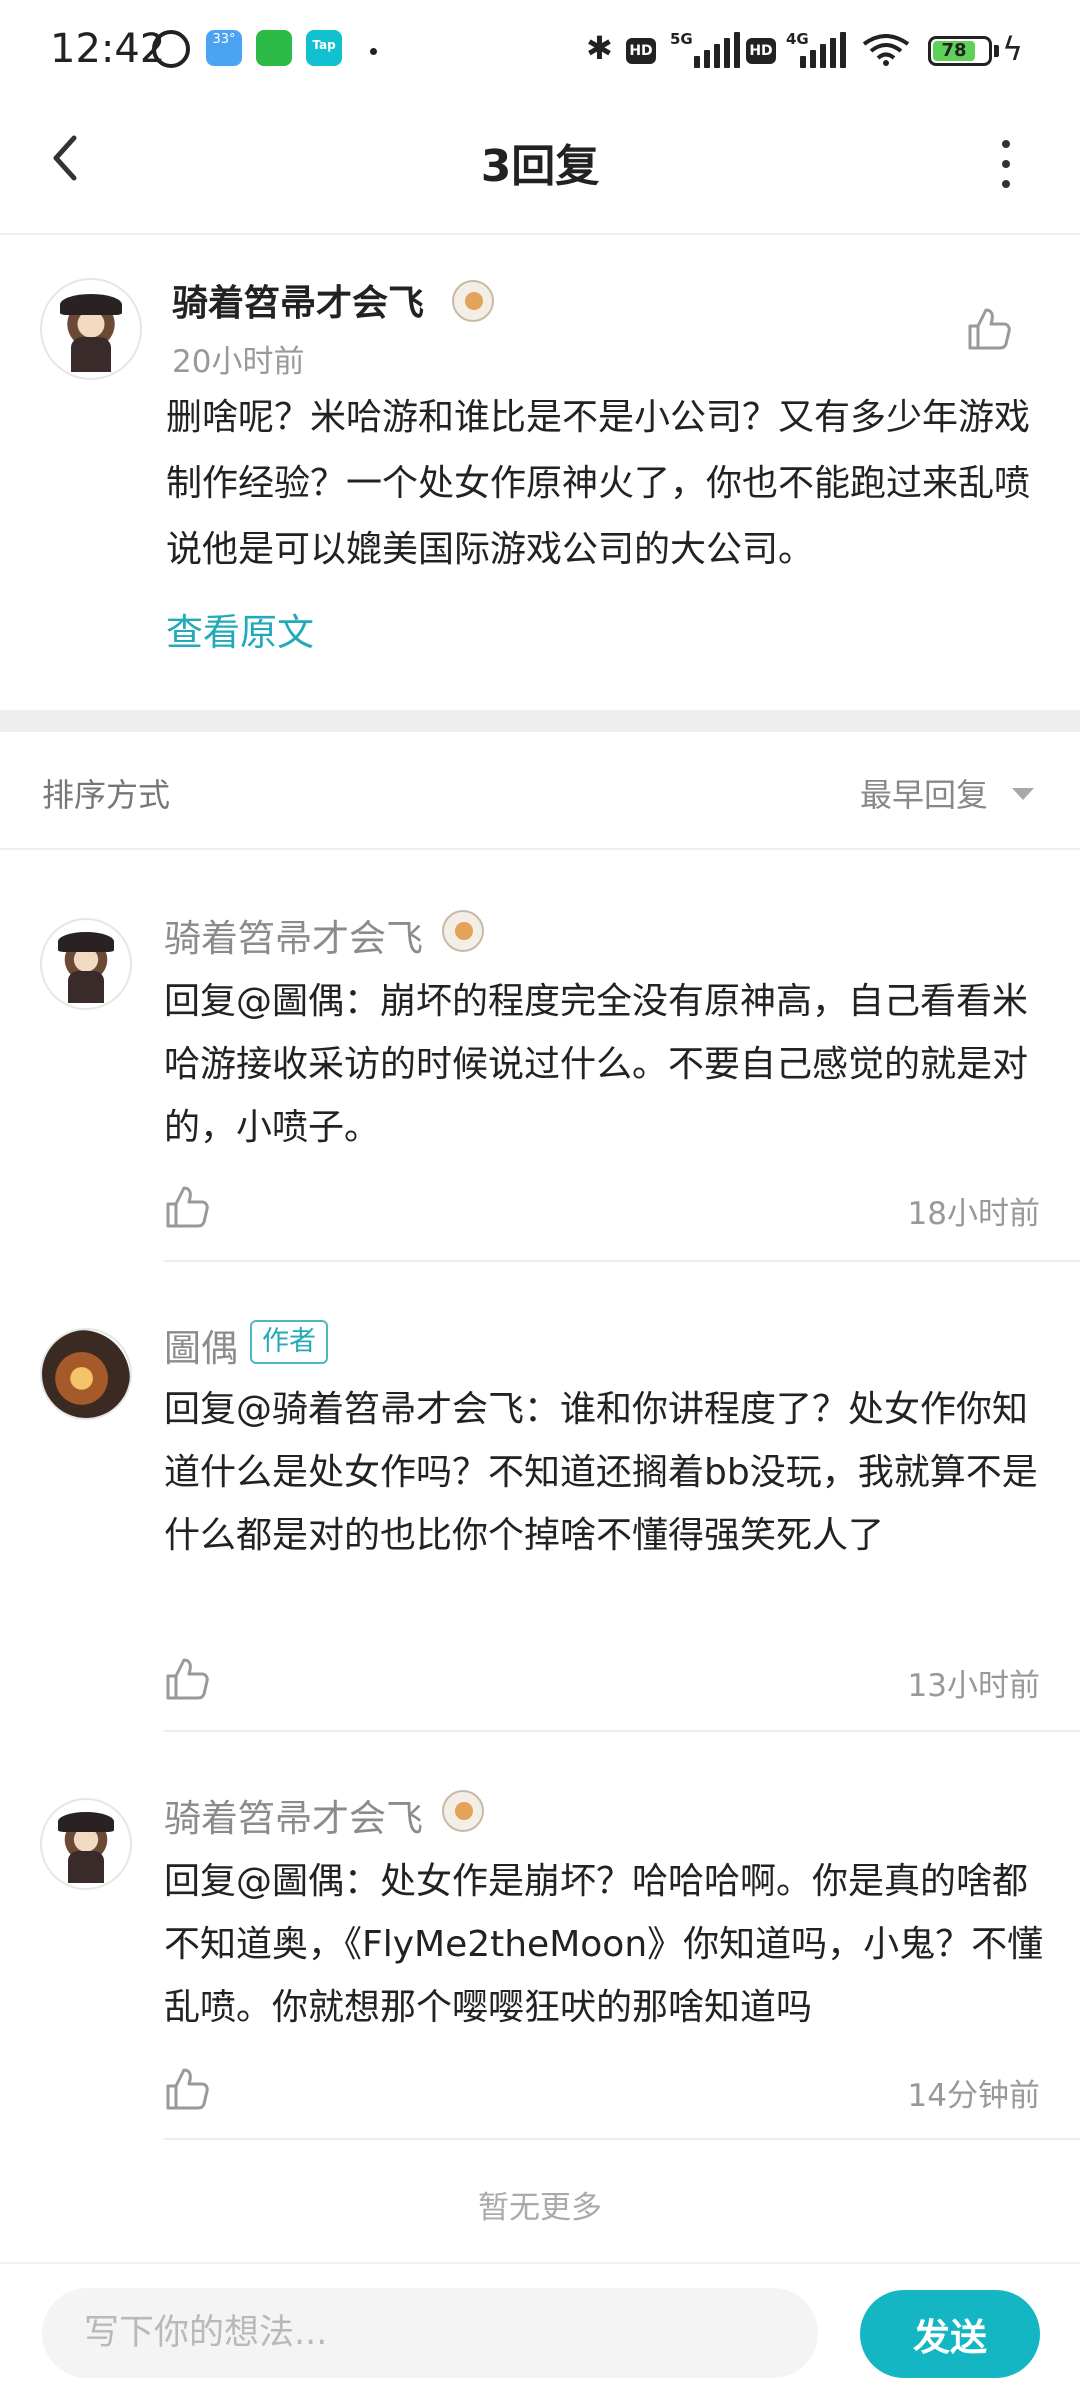 Image resolution: width=1080 pixels, height=2400 pixels. What do you see at coordinates (540, 721) in the screenshot?
I see `section-divider` at bounding box center [540, 721].